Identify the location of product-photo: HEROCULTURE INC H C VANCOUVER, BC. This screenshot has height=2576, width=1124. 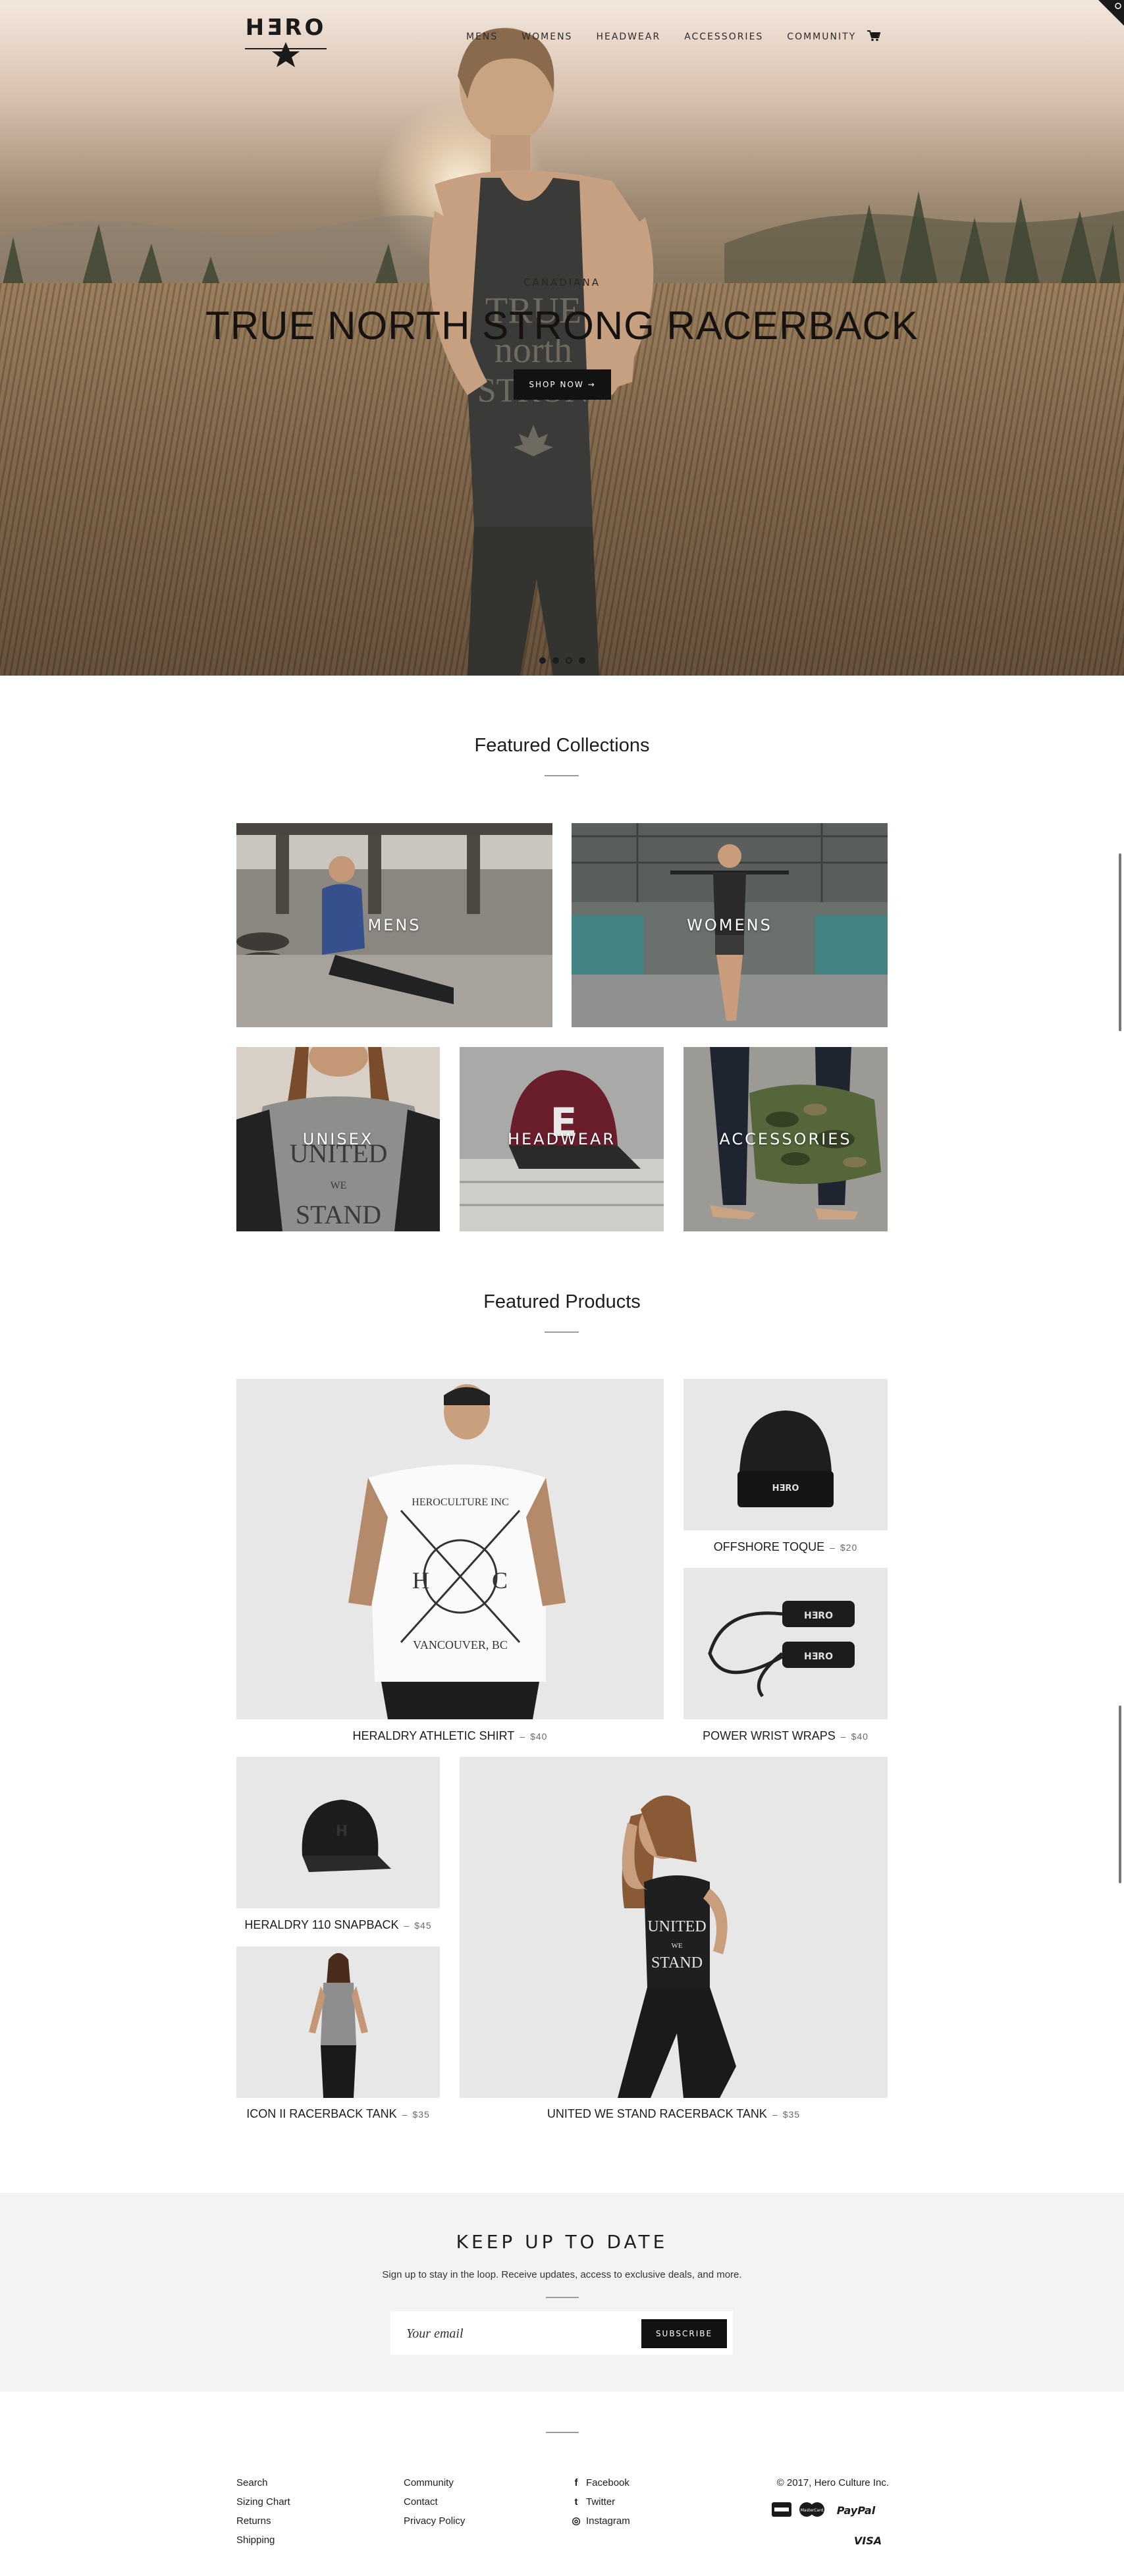
(450, 1549).